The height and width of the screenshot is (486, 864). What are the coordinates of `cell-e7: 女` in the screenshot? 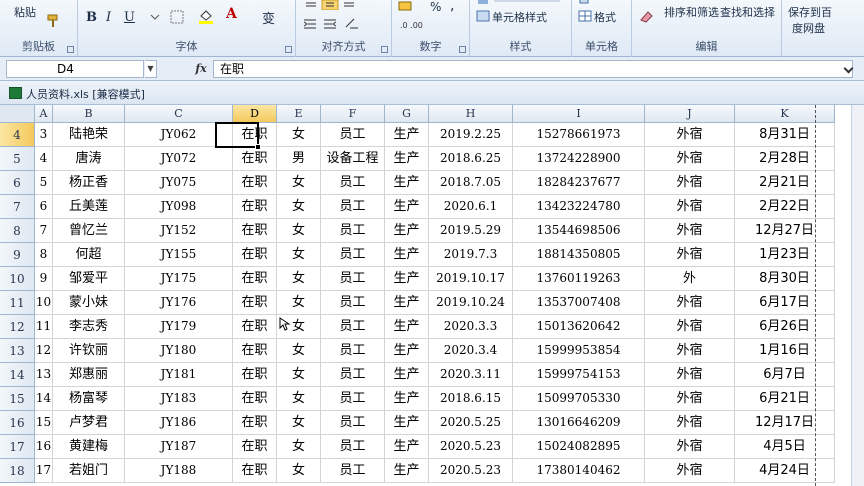 It's located at (299, 207).